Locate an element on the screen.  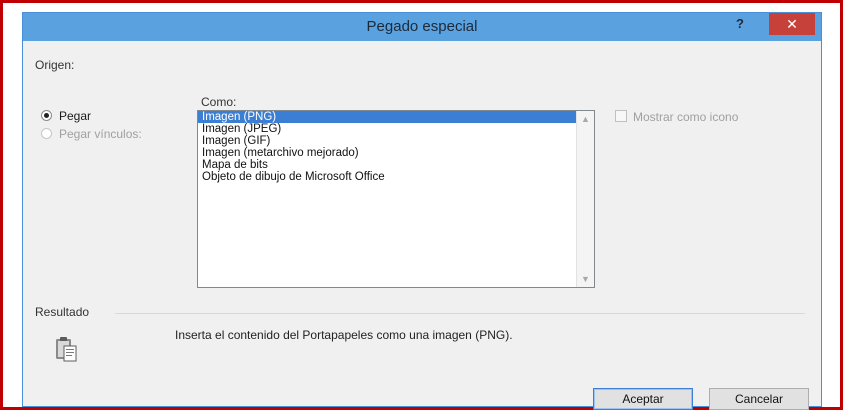
radio-paste-indicator is located at coordinates (46, 115).